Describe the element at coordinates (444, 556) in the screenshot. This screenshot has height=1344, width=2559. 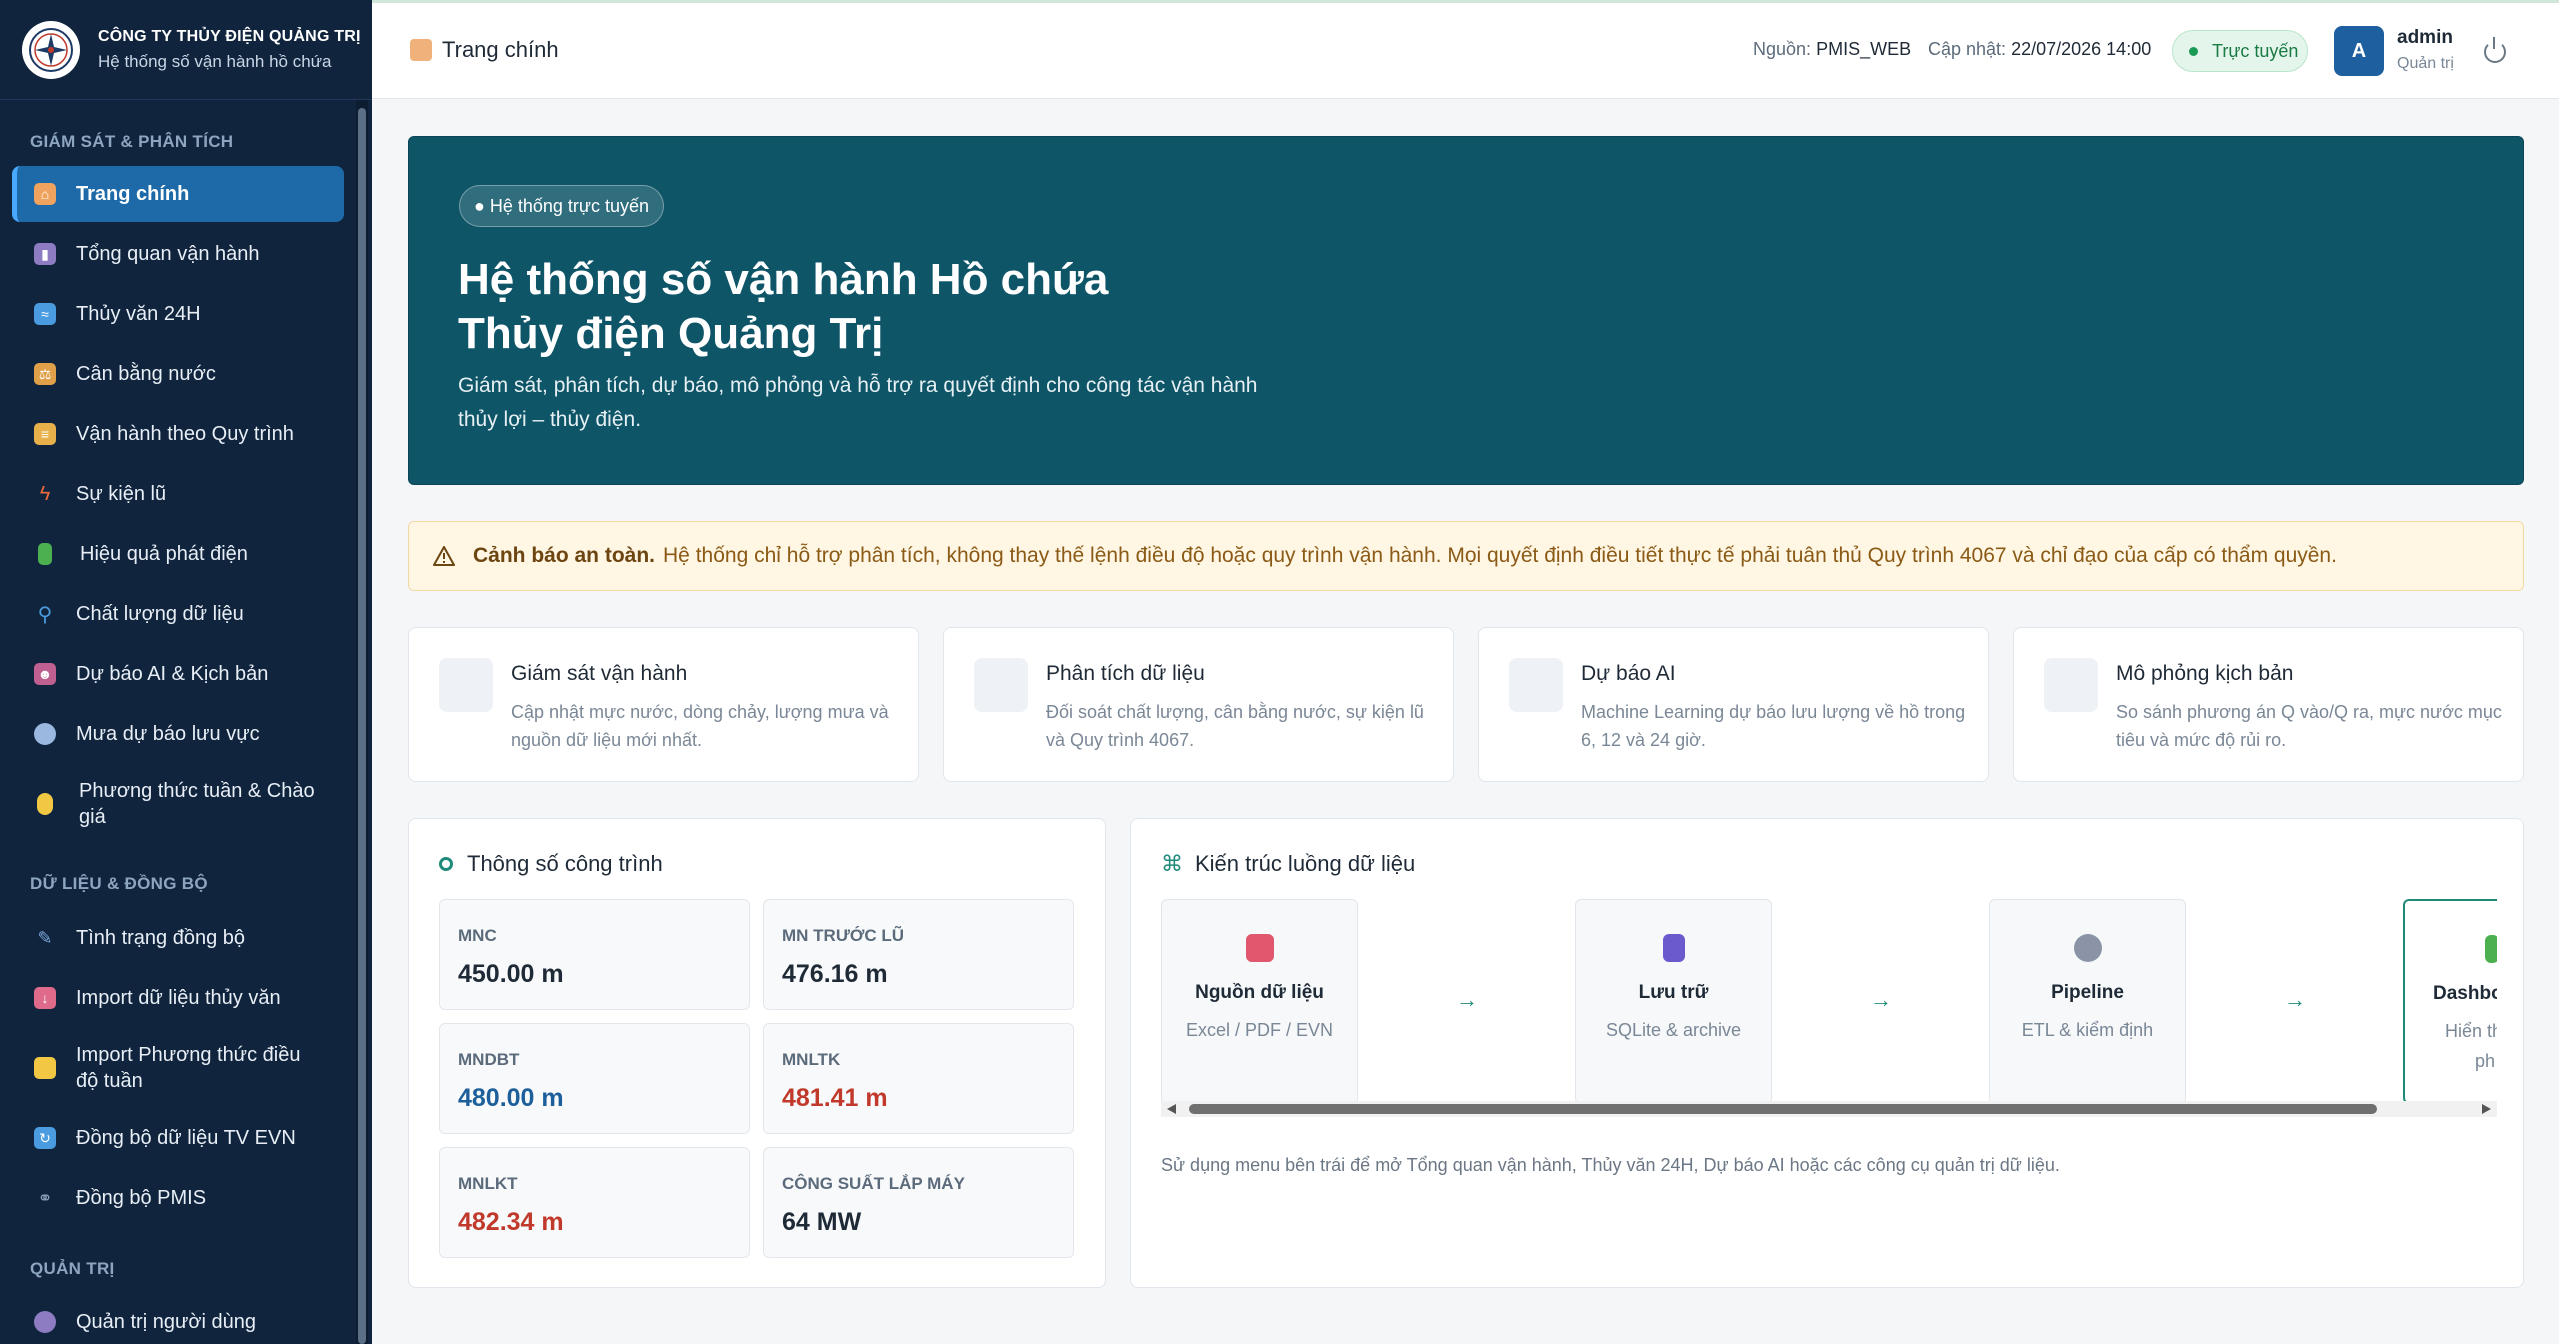
I see `warning-icon` at that location.